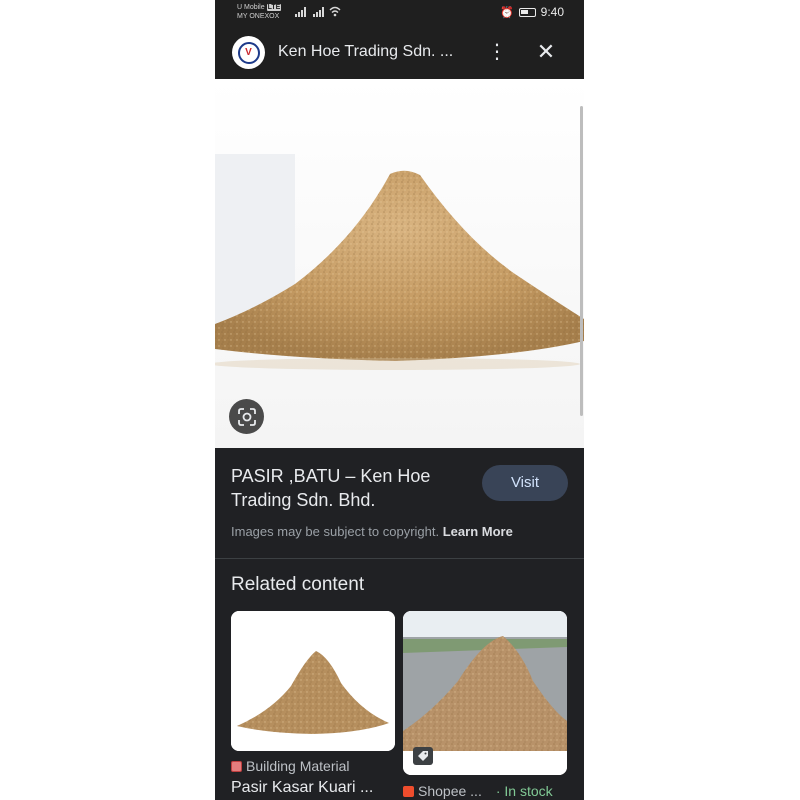 The height and width of the screenshot is (800, 800). Describe the element at coordinates (246, 416) in the screenshot. I see `lens-search-icon` at that location.